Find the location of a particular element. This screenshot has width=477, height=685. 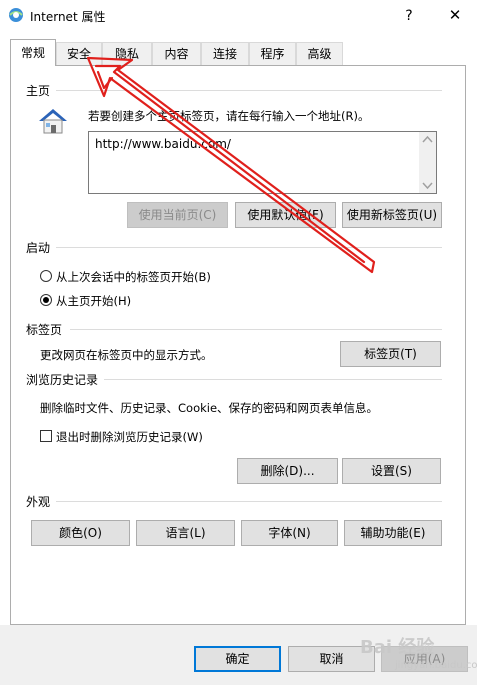

home-page-url-value: http://www.baidu.com/ is located at coordinates (163, 144).